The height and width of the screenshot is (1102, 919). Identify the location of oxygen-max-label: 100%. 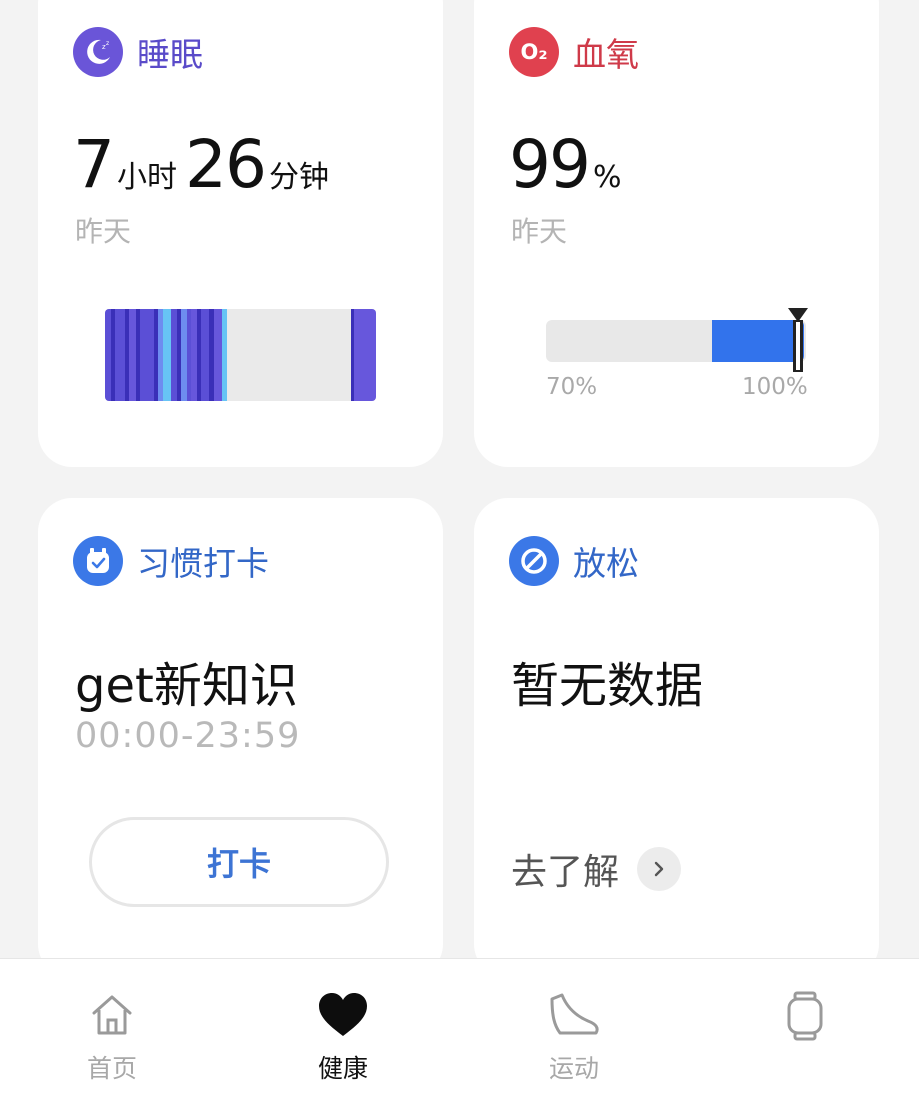
(775, 387).